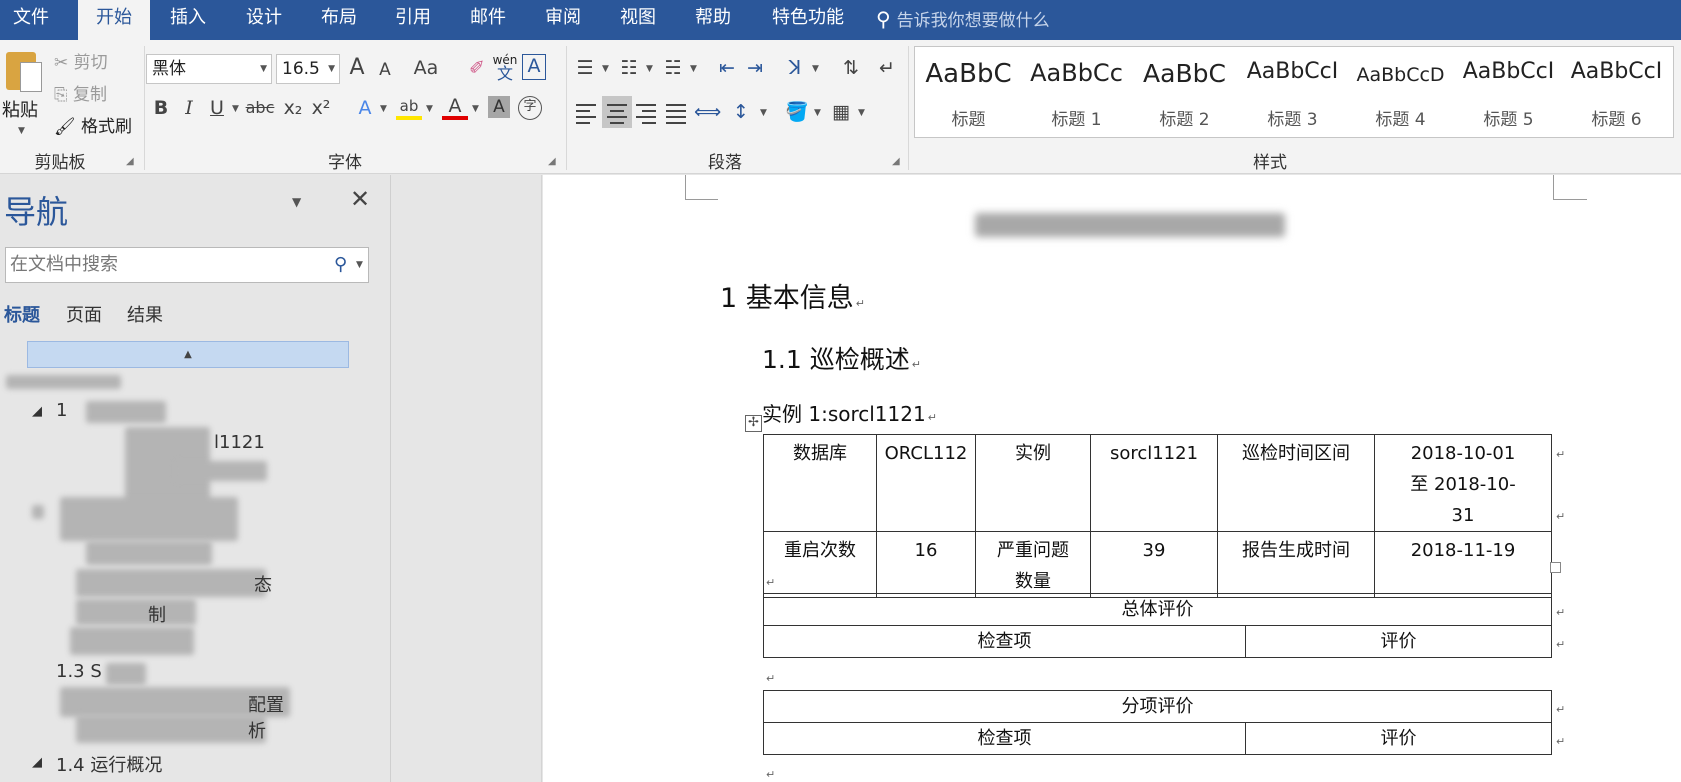 This screenshot has height=782, width=1681. What do you see at coordinates (887, 68) in the screenshot?
I see `show-marks-icon: ↵` at bounding box center [887, 68].